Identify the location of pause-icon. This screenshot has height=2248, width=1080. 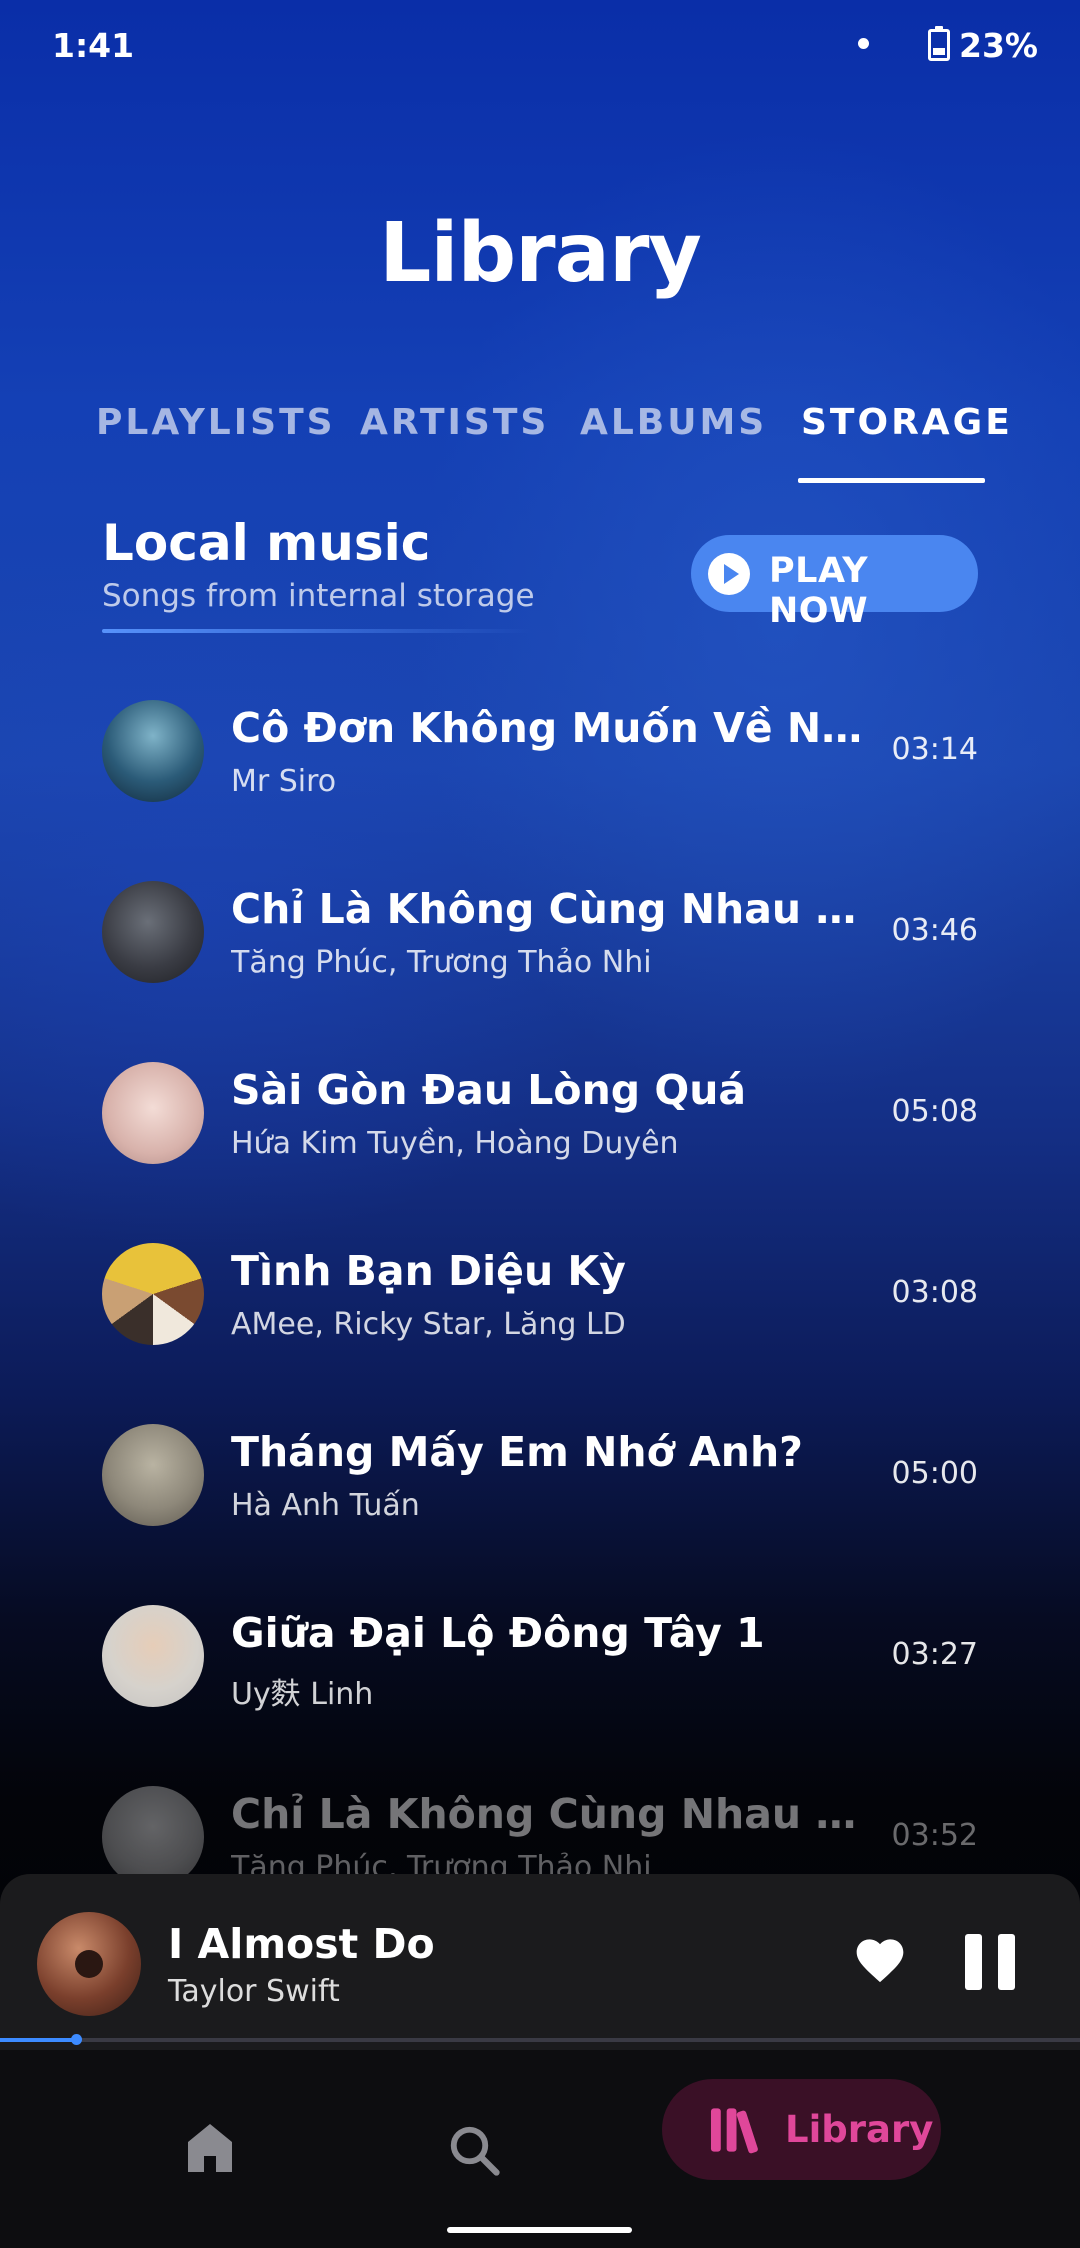
(973, 1962).